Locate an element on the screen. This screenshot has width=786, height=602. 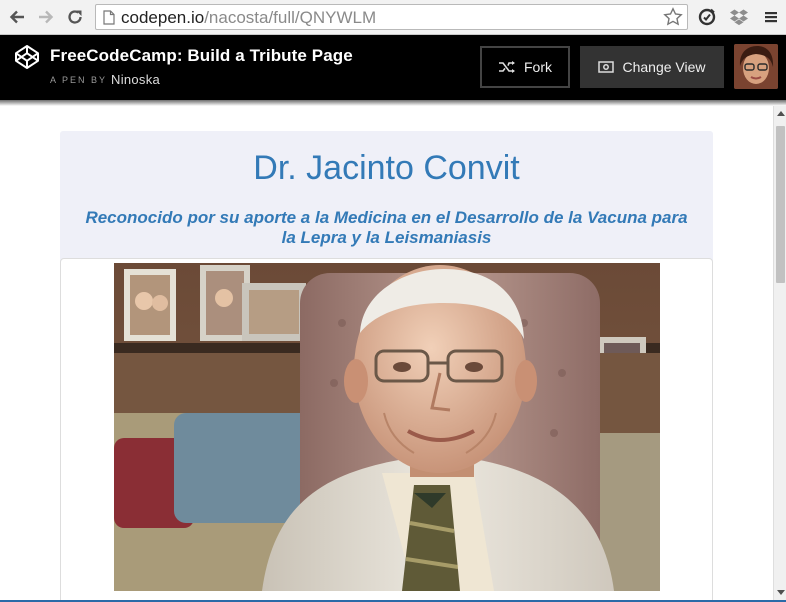
back-arrow-icon is located at coordinates (16, 17).